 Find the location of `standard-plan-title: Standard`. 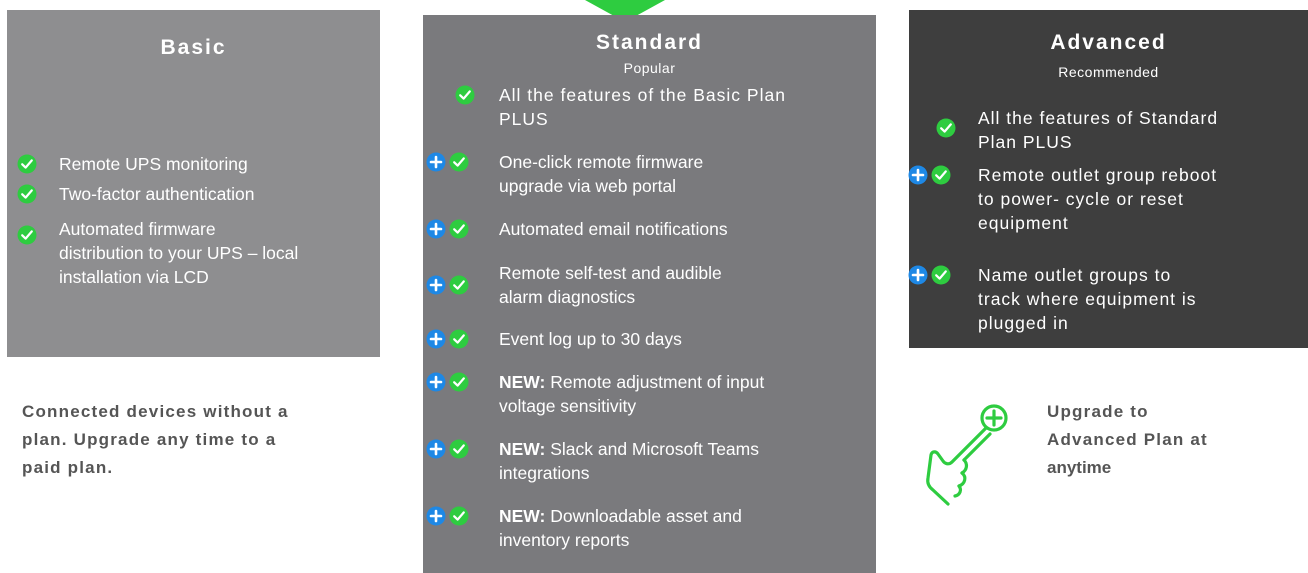

standard-plan-title: Standard is located at coordinates (649, 42).